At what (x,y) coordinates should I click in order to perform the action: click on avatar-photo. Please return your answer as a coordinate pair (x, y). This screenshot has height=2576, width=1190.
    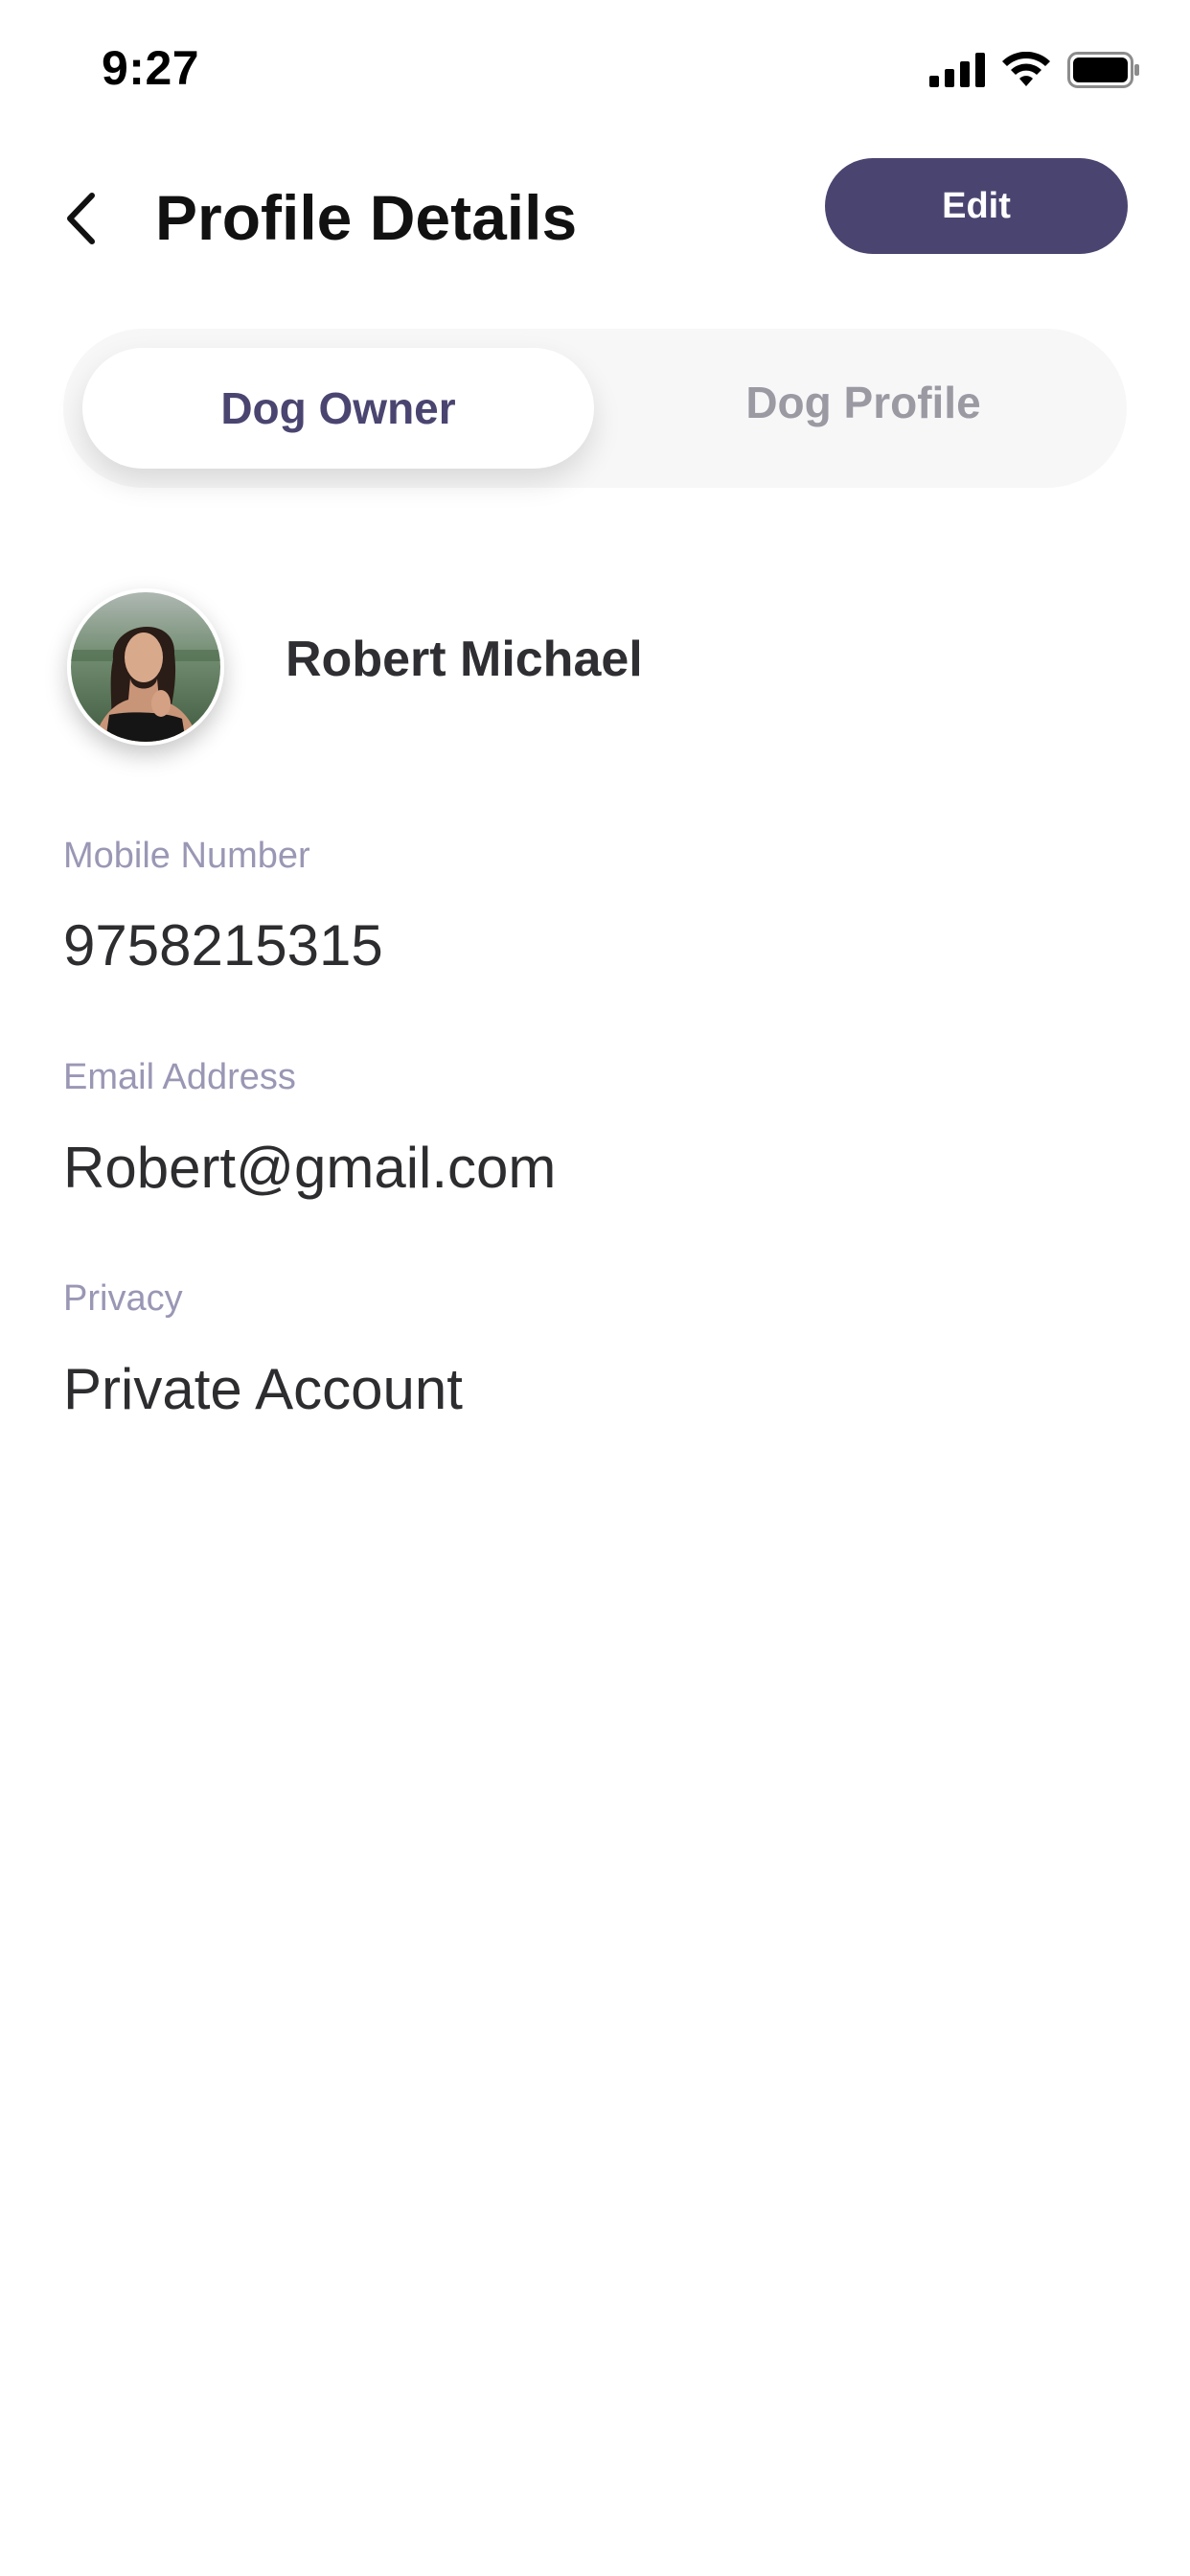
    Looking at the image, I should click on (146, 667).